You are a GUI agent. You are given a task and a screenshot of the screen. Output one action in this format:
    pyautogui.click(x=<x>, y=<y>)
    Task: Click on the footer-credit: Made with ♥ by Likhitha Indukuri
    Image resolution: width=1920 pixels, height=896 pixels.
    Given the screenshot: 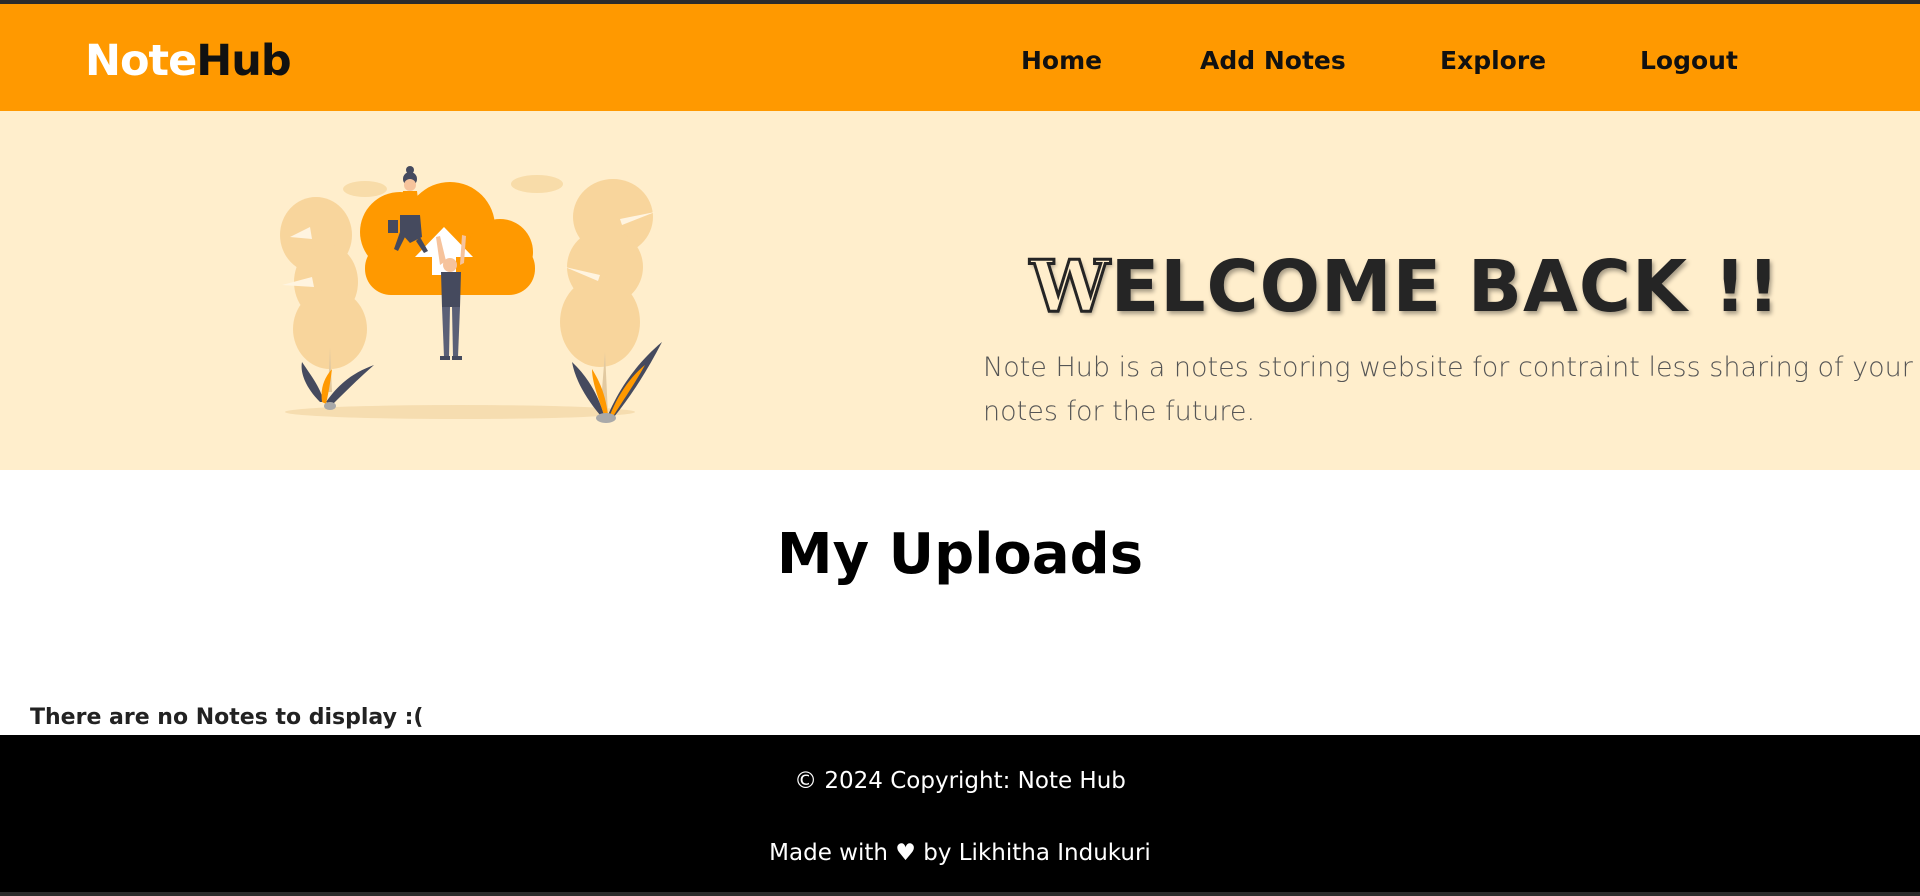 What is the action you would take?
    pyautogui.click(x=960, y=853)
    